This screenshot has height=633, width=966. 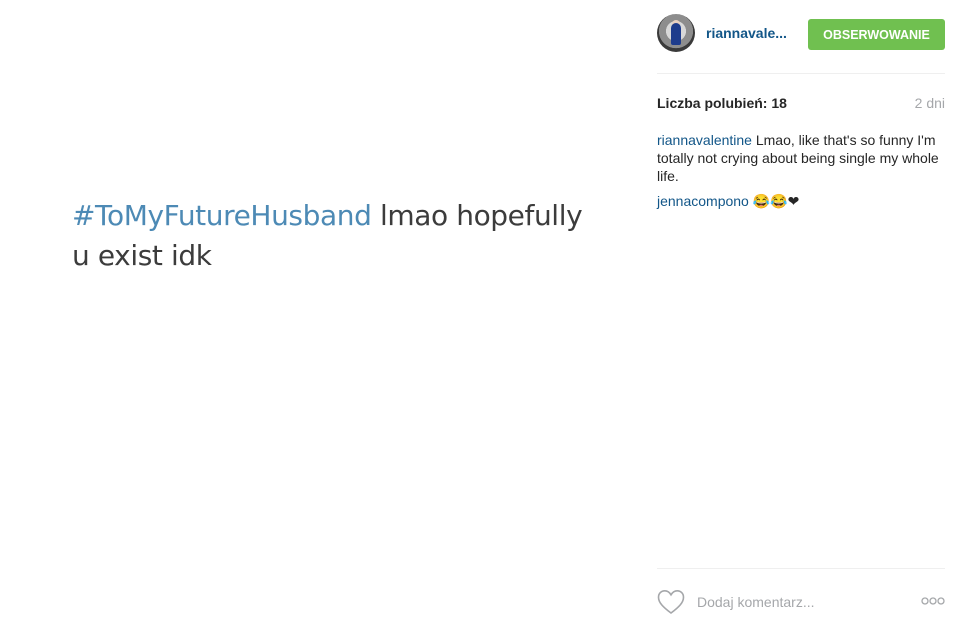 What do you see at coordinates (933, 601) in the screenshot?
I see `more-options-icon` at bounding box center [933, 601].